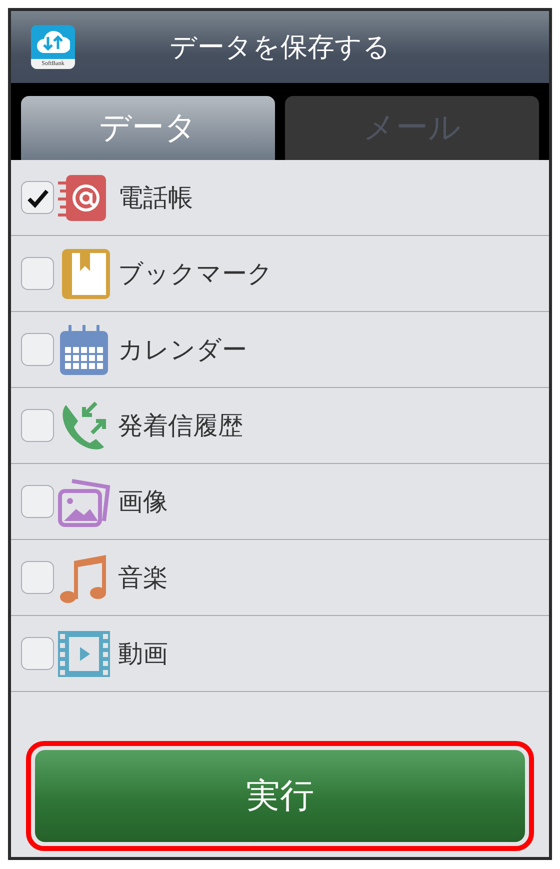 The image size is (560, 869). I want to click on list-row: カレンダー, so click(280, 350).